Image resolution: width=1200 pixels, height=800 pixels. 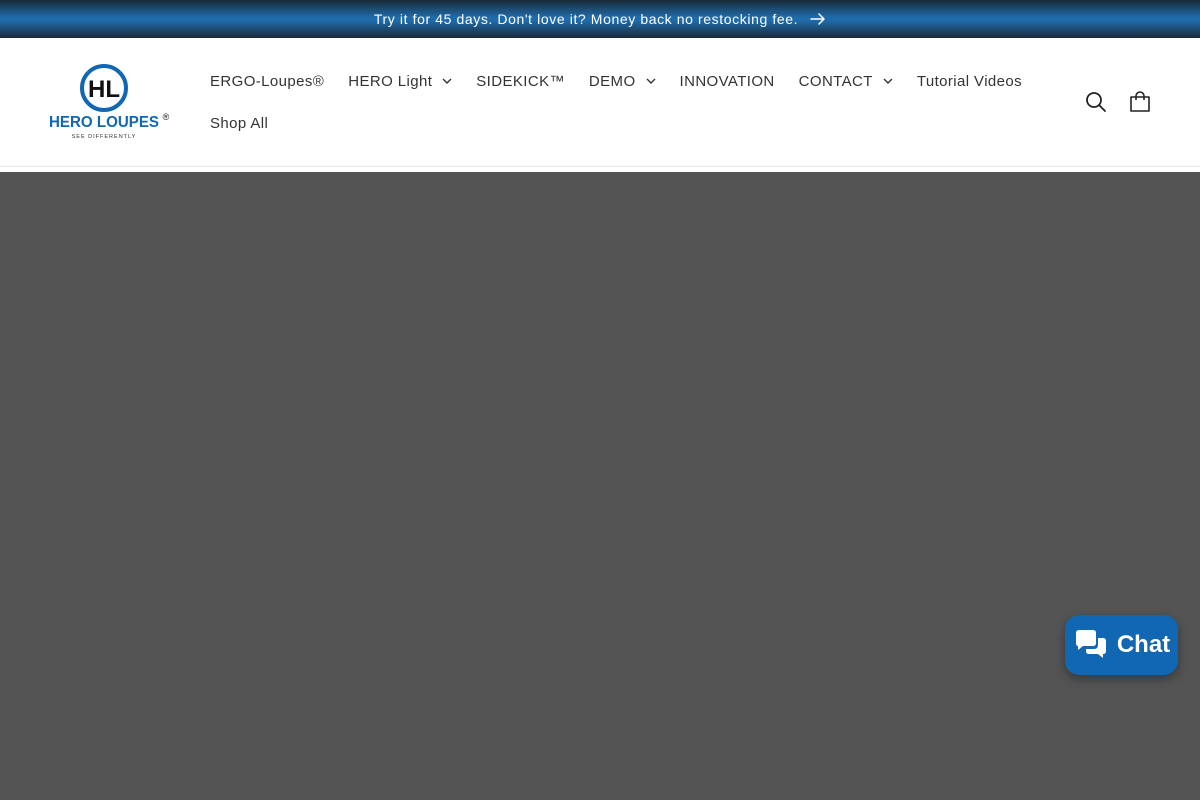 I want to click on nav-item-label: Shop All, so click(x=239, y=123).